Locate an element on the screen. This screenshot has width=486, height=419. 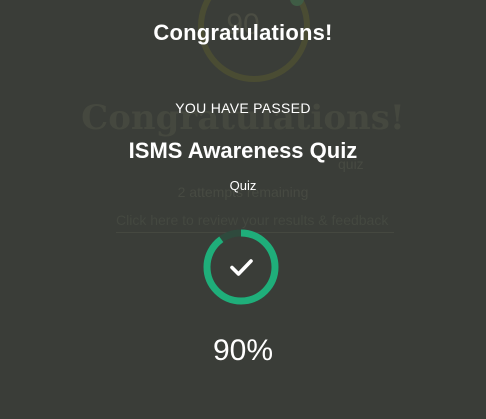
score-progress-ring is located at coordinates (241, 267).